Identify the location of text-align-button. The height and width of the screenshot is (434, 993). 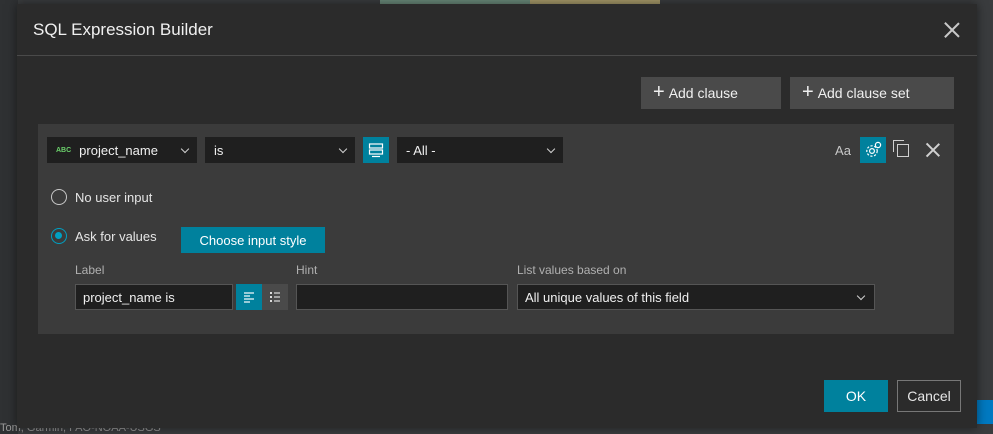
(249, 297).